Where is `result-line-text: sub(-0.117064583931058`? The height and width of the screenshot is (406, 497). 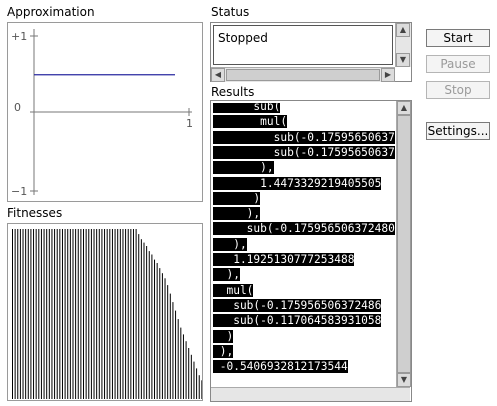 result-line-text: sub(-0.117064583931058 is located at coordinates (297, 321).